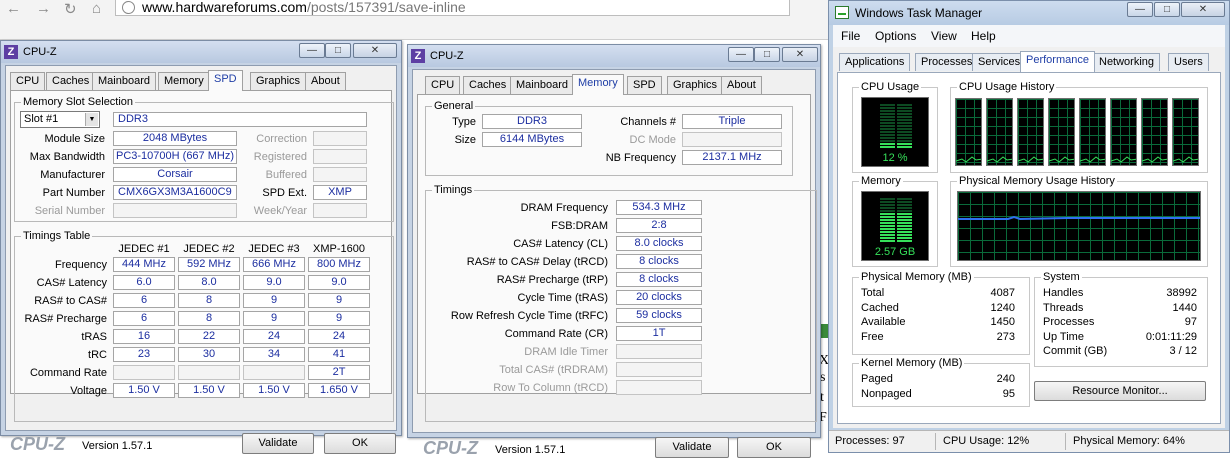 The image size is (1230, 459). What do you see at coordinates (386, 7) in the screenshot?
I see `url-path: /posts/157391/save-inline` at bounding box center [386, 7].